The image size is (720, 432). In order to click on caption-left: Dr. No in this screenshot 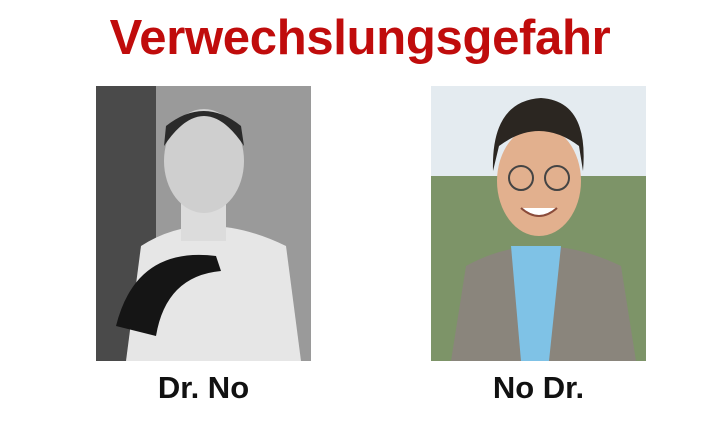, I will do `click(203, 387)`.